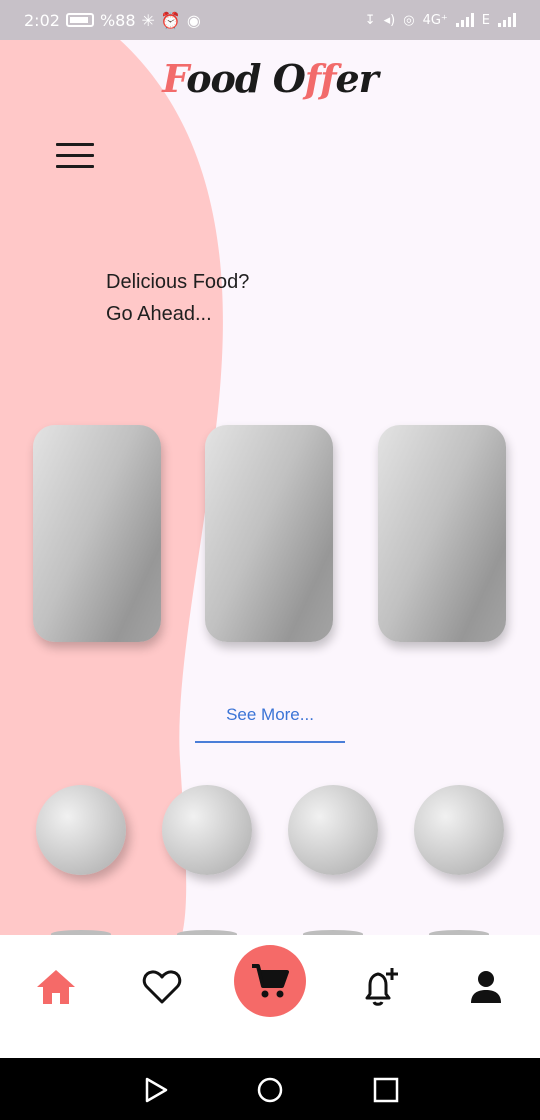  Describe the element at coordinates (56, 987) in the screenshot. I see `home-icon` at that location.